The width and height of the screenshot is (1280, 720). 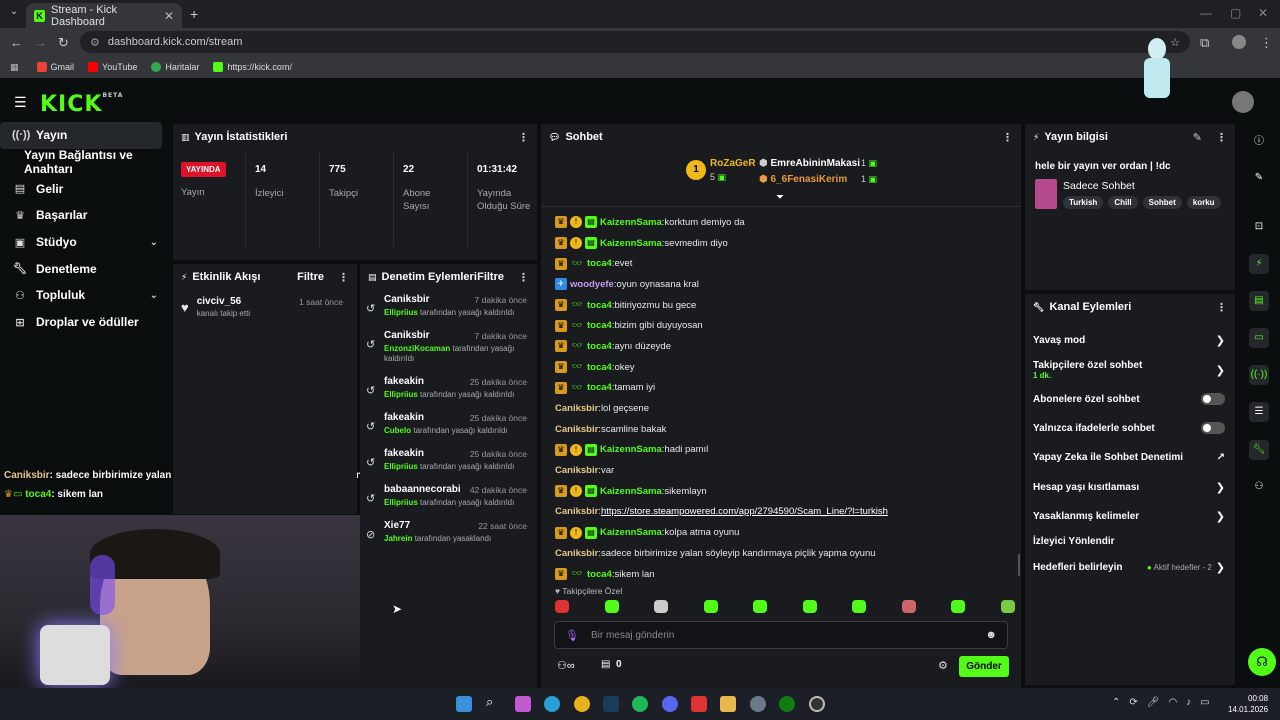 I want to click on emoji-icon: ☻, so click(x=991, y=635).